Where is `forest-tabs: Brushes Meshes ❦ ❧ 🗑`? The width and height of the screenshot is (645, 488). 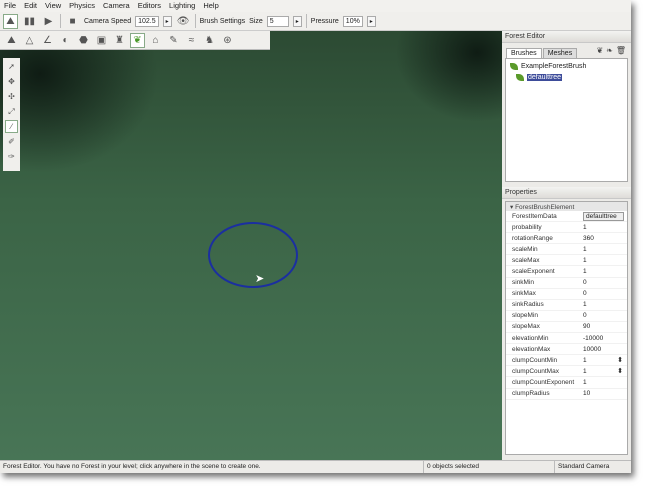
forest-tabs: Brushes Meshes ❦ ❧ 🗑 is located at coordinates (566, 50).